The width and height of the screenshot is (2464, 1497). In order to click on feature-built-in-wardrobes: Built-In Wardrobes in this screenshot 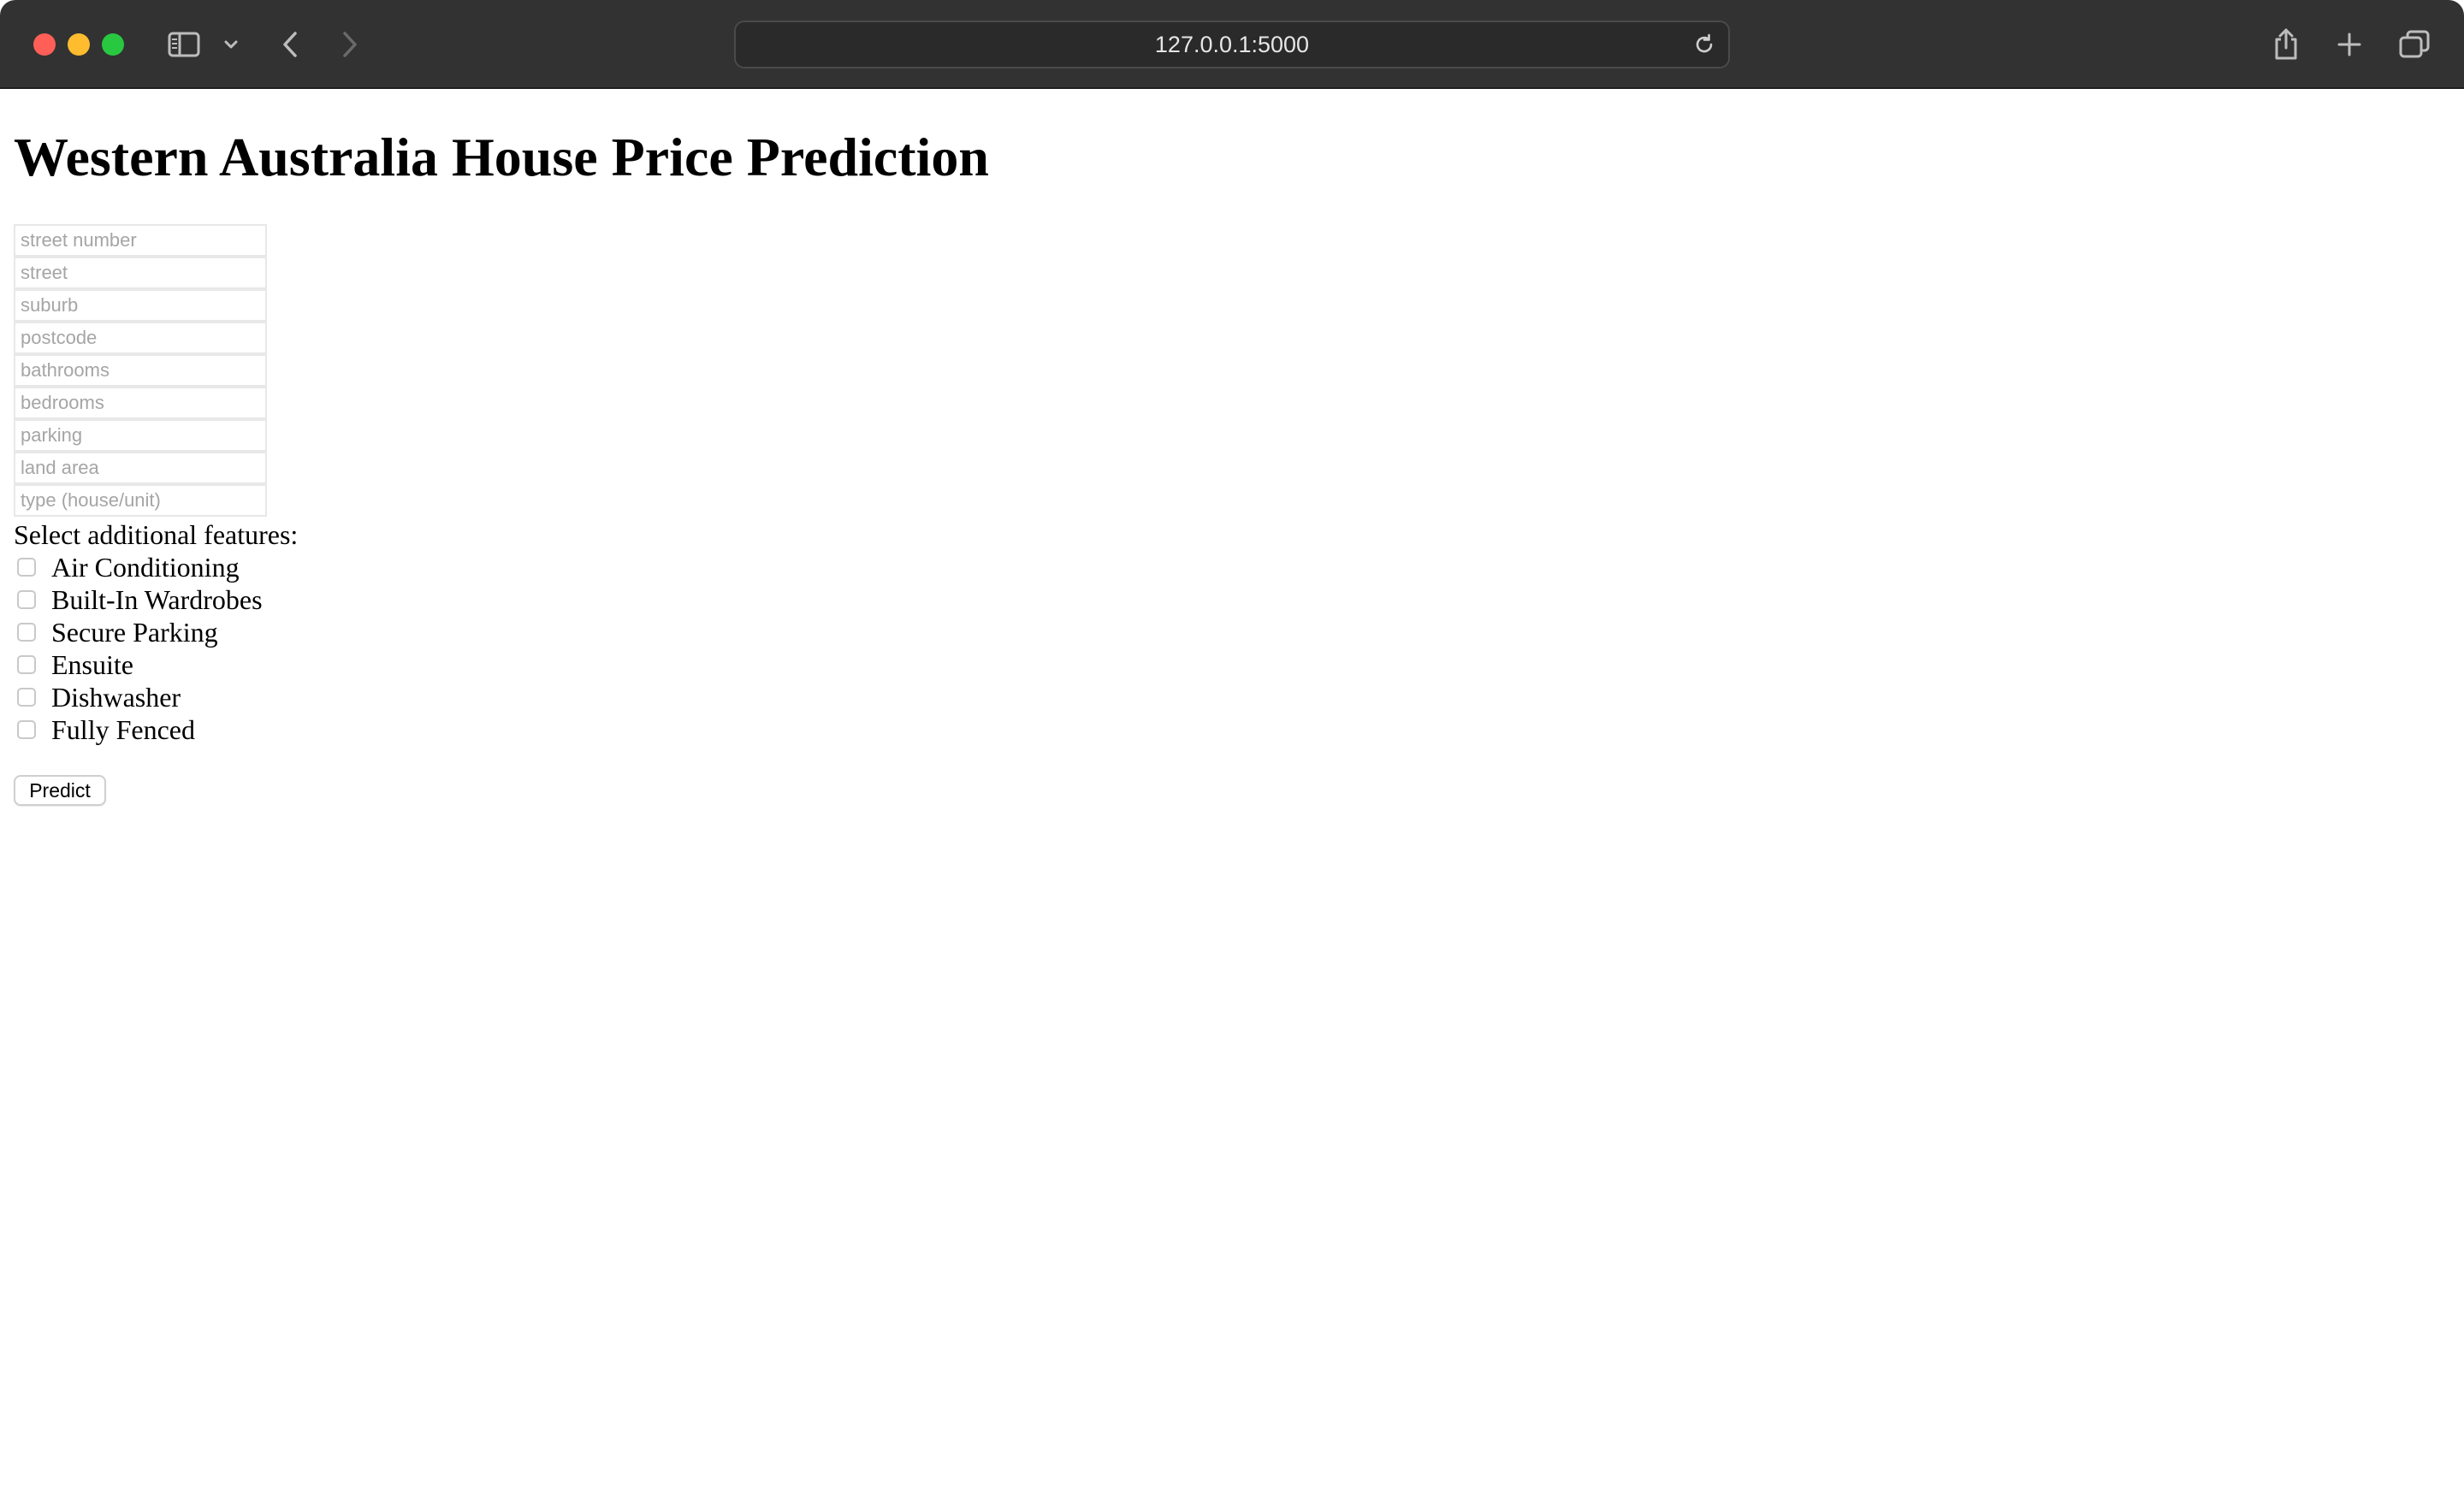, I will do `click(138, 599)`.